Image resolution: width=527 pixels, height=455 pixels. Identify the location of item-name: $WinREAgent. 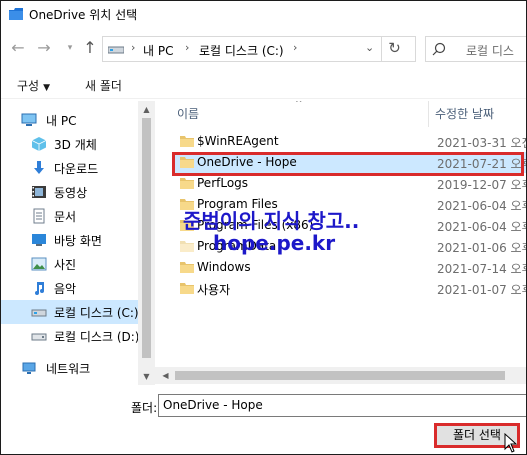
(238, 141).